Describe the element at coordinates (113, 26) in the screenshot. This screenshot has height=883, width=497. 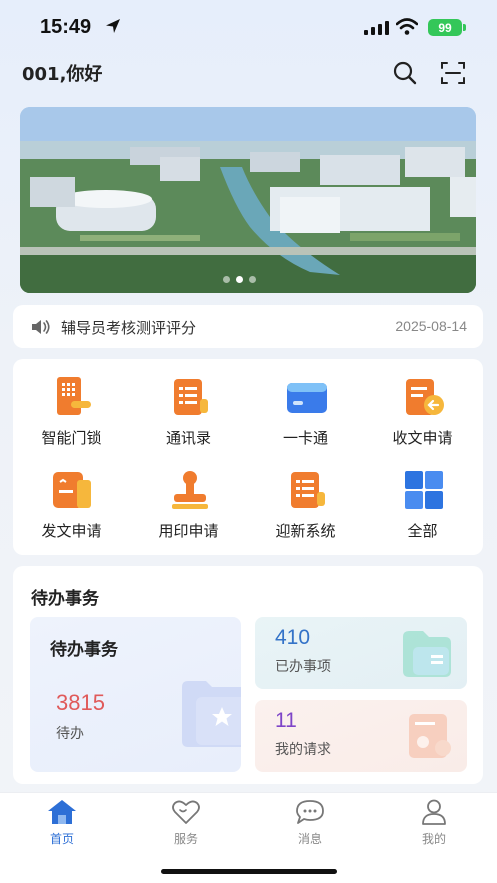
I see `location-arrow-icon` at that location.